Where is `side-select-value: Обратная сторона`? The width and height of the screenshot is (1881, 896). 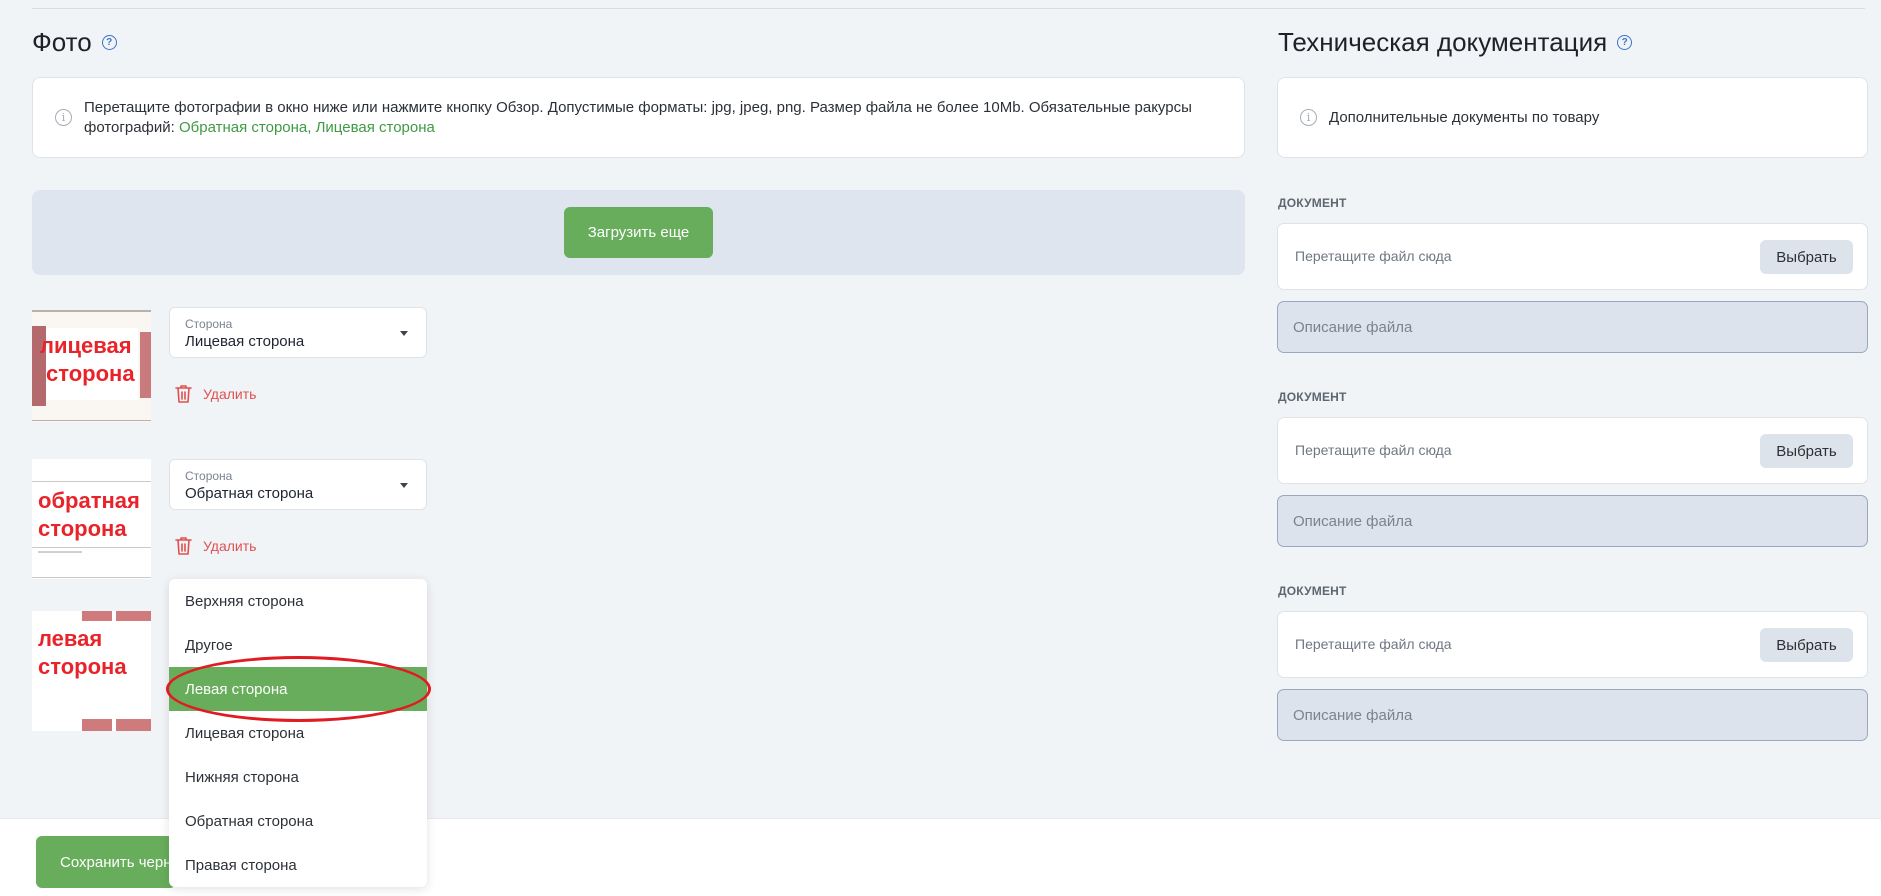
side-select-value: Обратная сторона is located at coordinates (249, 493).